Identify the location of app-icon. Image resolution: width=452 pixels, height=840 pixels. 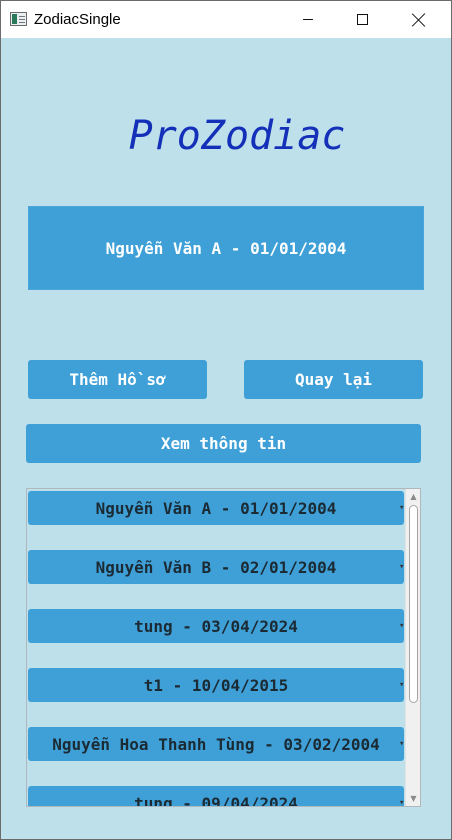
(18, 19).